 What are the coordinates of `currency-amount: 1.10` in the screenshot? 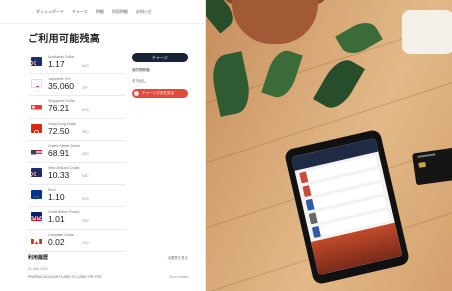 It's located at (56, 197).